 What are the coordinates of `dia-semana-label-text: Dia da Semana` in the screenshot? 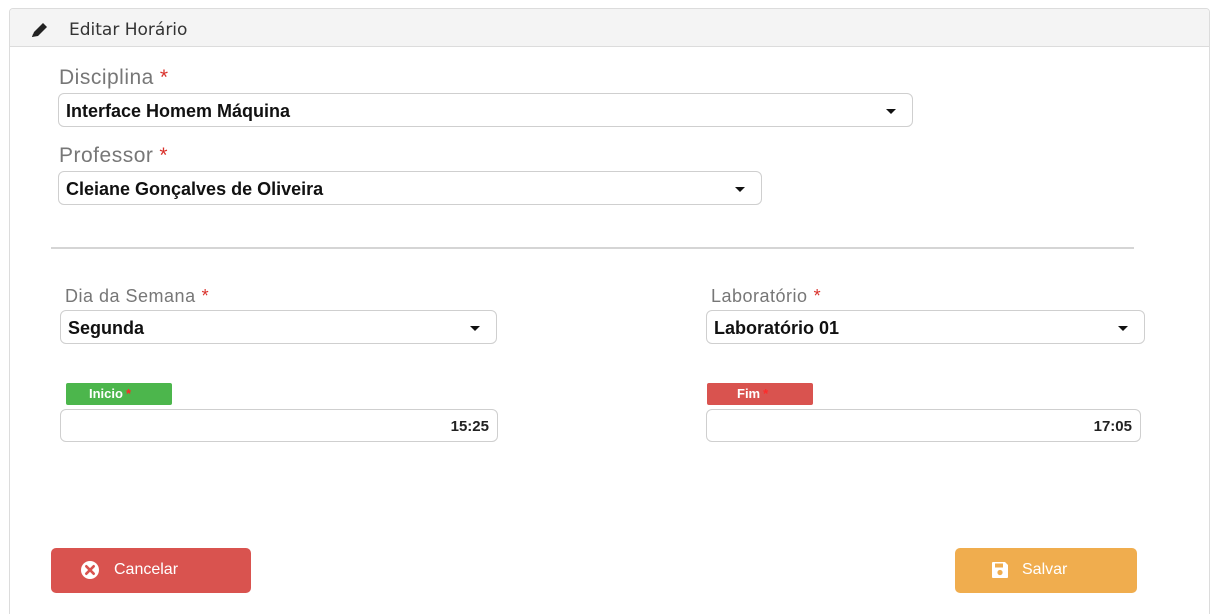 It's located at (130, 296).